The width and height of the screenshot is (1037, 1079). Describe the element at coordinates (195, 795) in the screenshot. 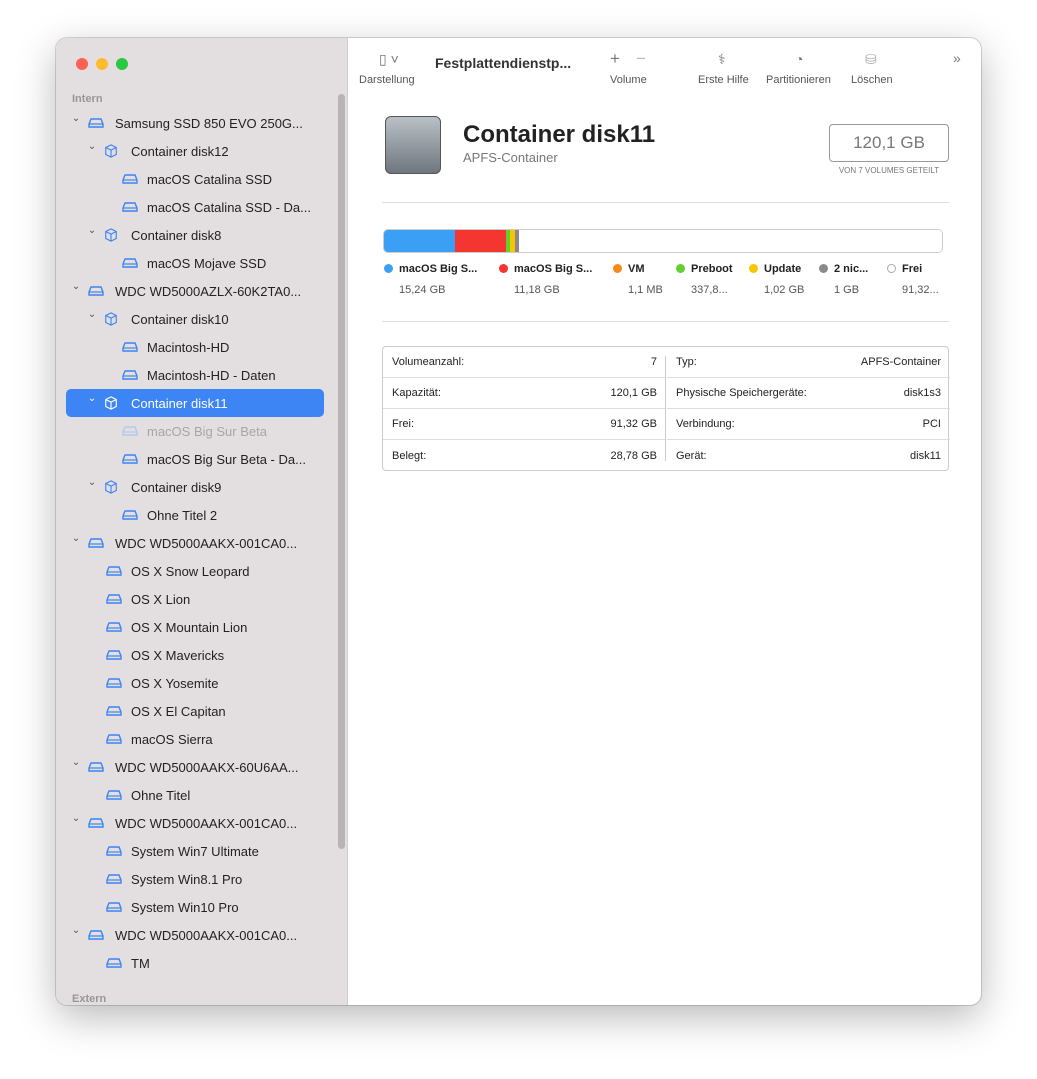

I see `sidebar-item: Ohne Titel` at that location.